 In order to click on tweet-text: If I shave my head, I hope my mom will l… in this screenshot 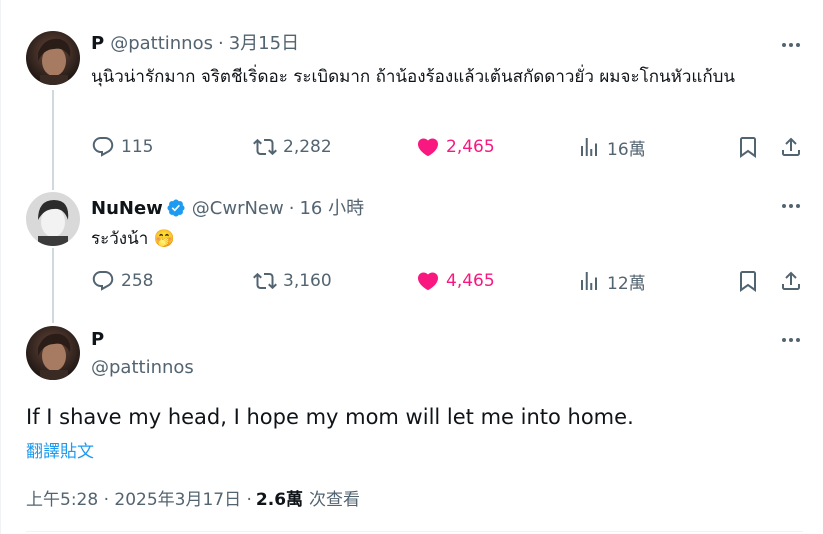, I will do `click(330, 417)`.